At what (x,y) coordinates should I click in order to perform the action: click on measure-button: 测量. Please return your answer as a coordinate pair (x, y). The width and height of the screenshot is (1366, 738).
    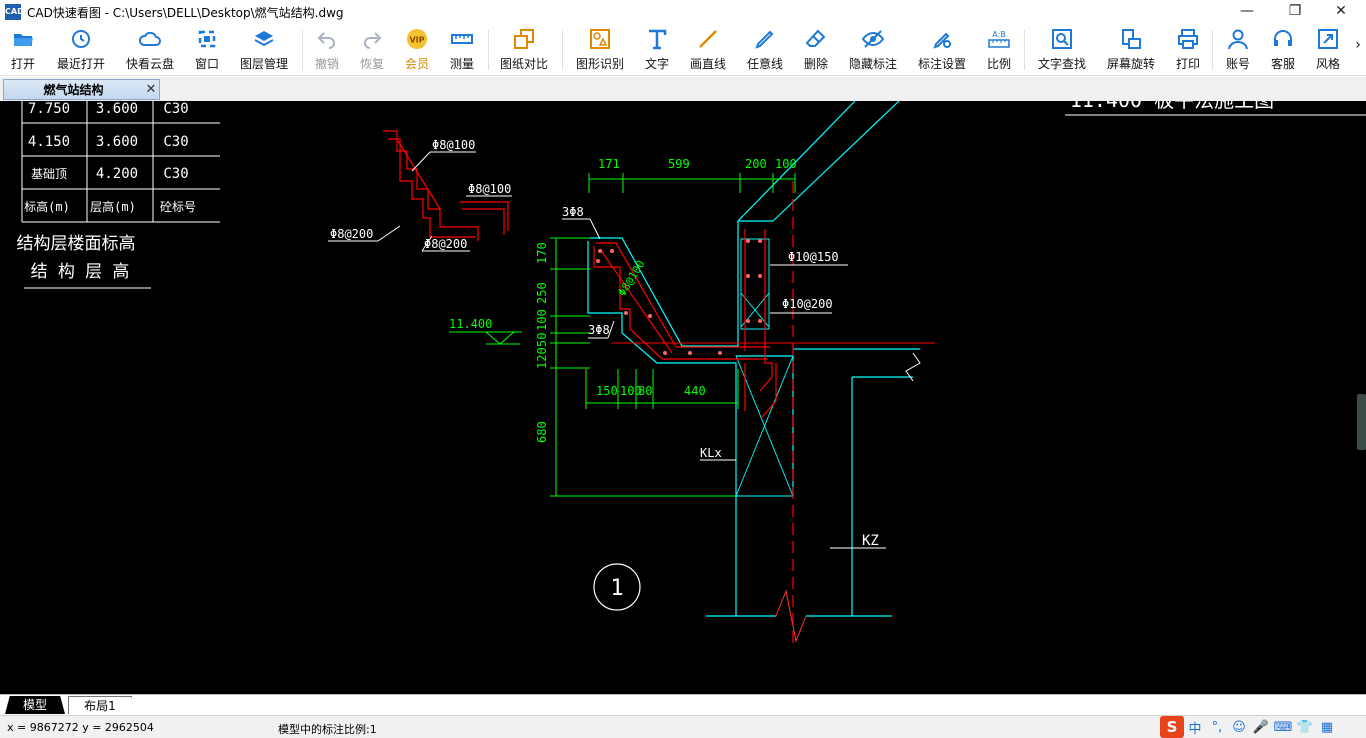
    Looking at the image, I should click on (462, 50).